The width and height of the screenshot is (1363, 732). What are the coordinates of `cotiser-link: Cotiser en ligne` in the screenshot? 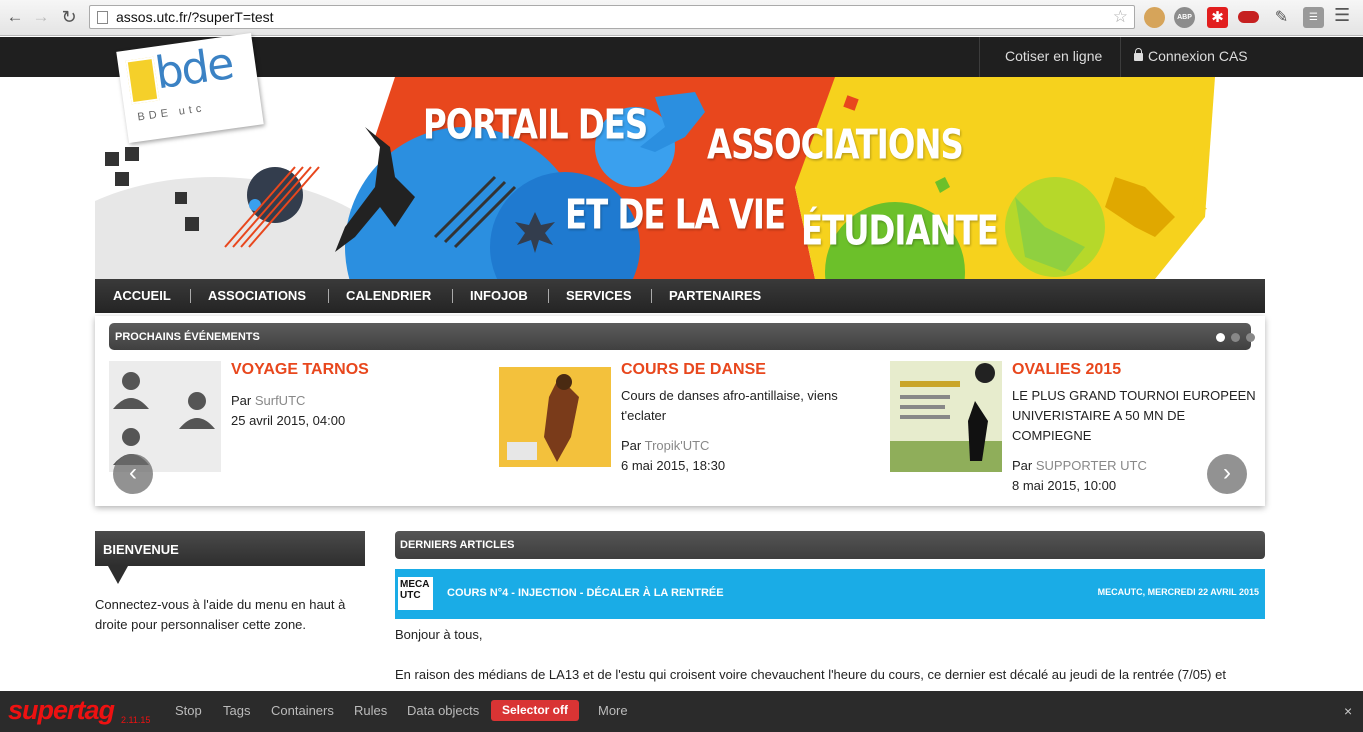 It's located at (1053, 56).